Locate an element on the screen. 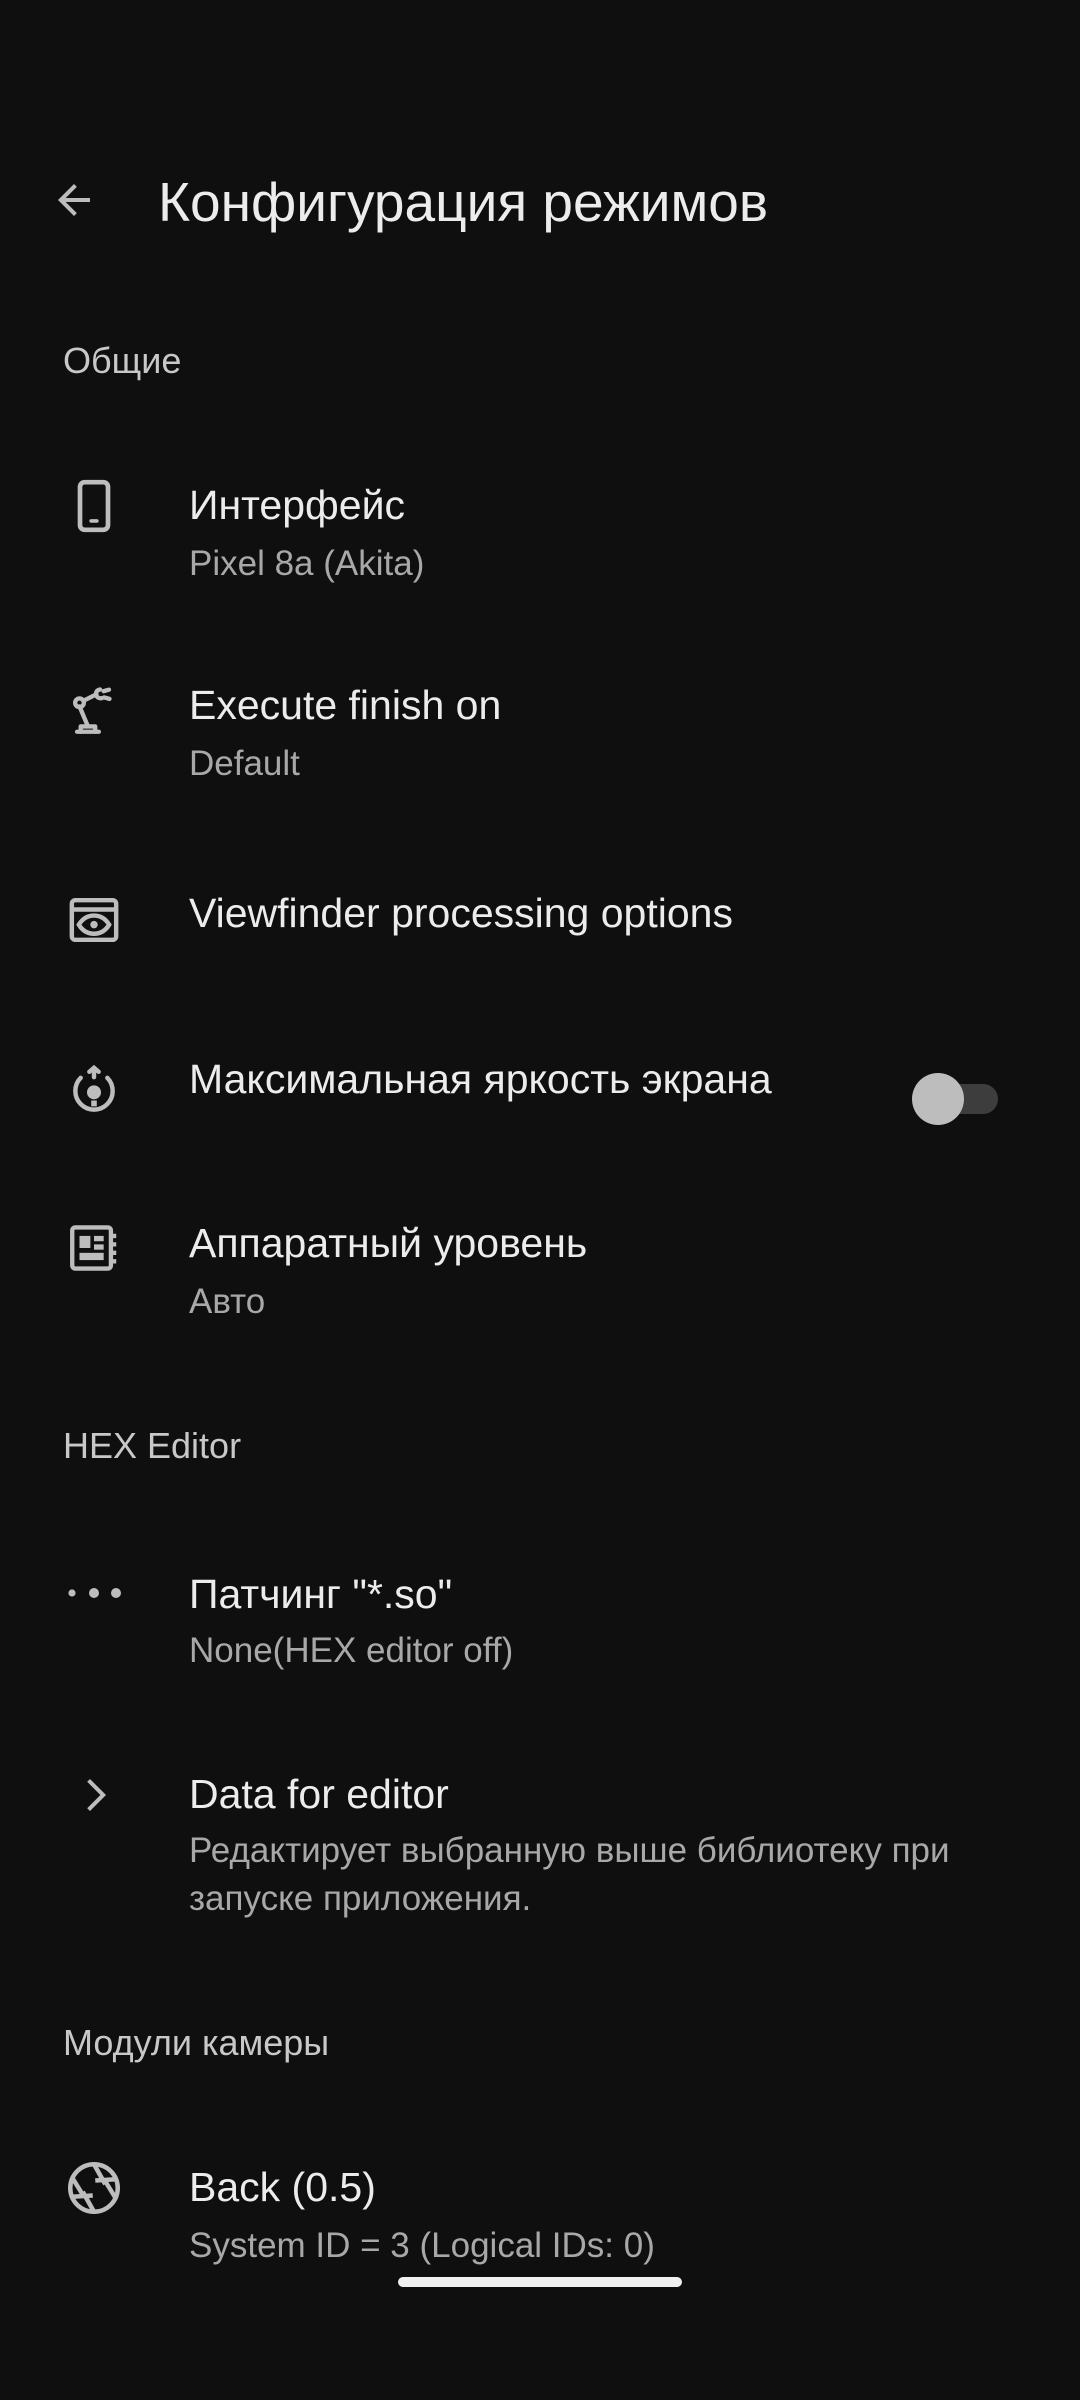  setting-title: Патчинг "*.so" is located at coordinates (321, 1594).